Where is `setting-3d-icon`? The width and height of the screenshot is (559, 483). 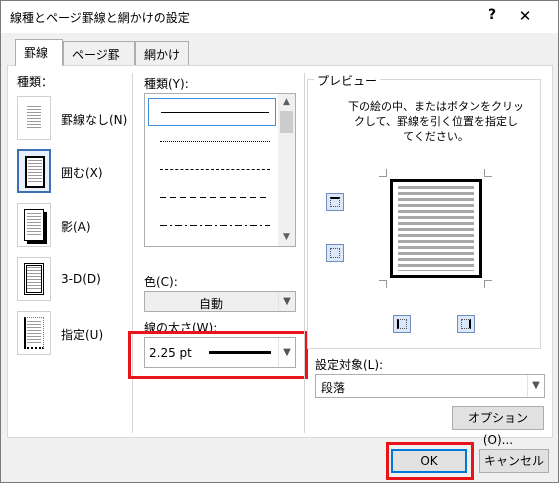
setting-3d-icon is located at coordinates (34, 279).